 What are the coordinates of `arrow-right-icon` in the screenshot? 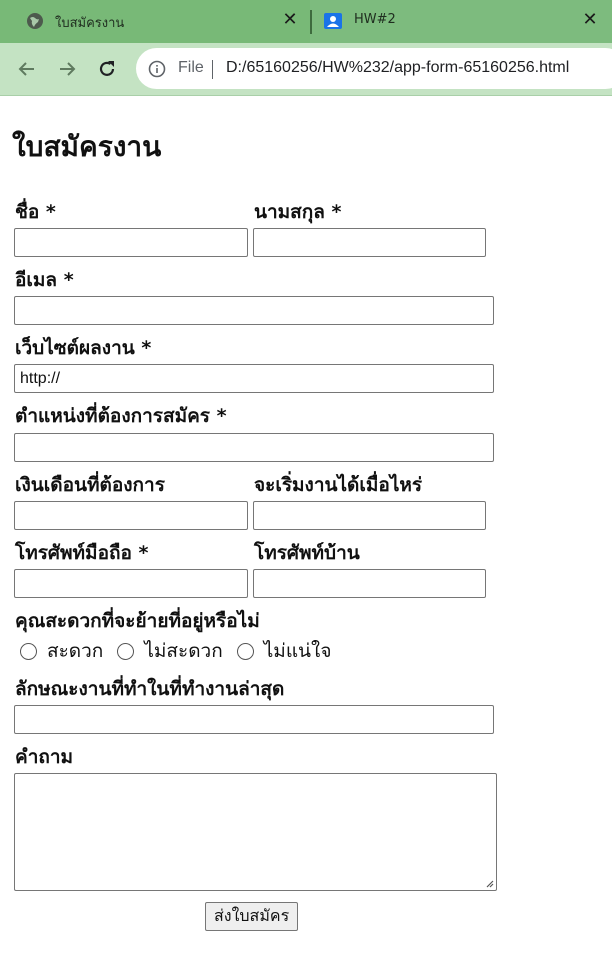 It's located at (68, 69).